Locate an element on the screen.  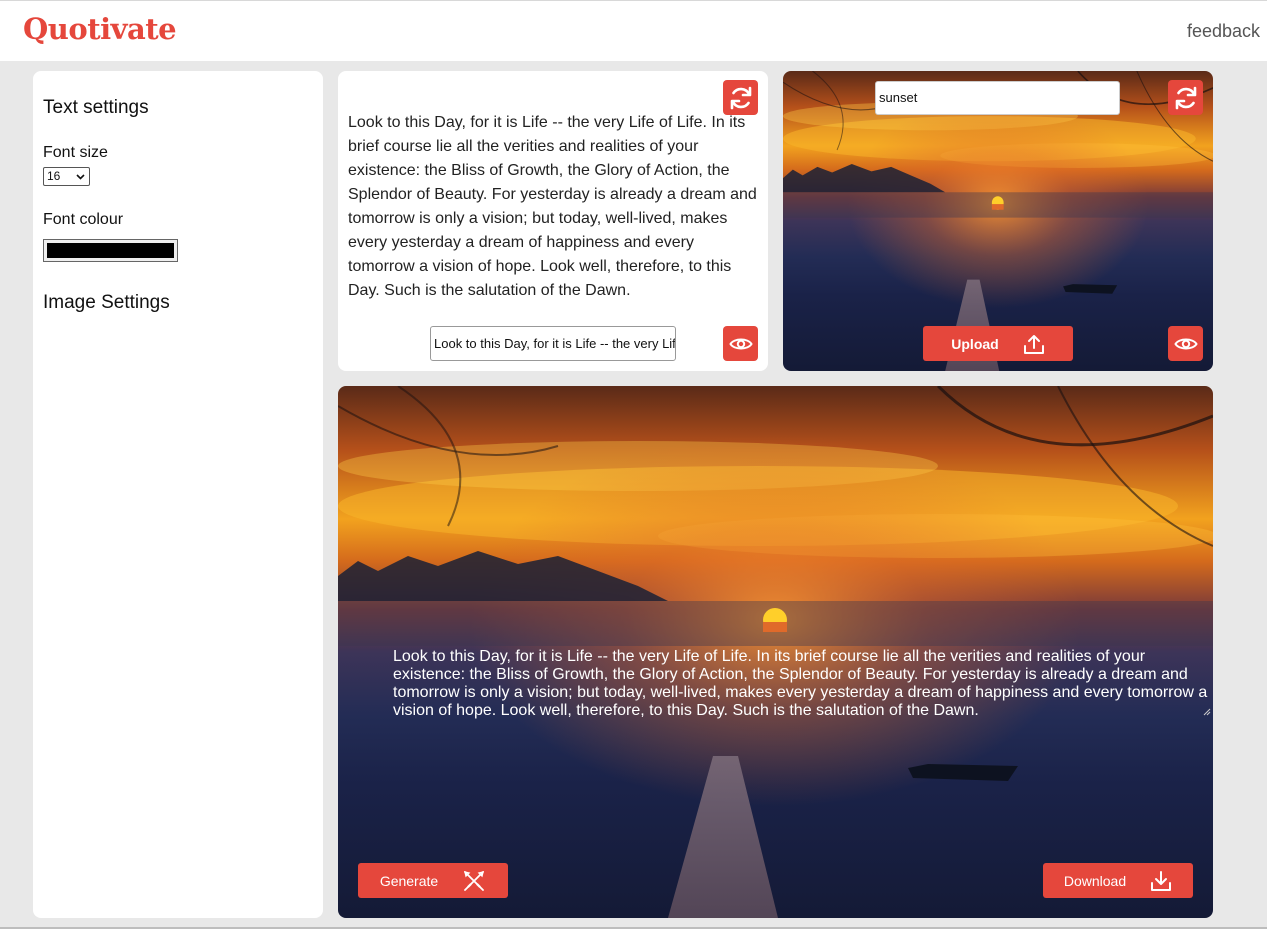
app-logo: Quotivate is located at coordinates (100, 29).